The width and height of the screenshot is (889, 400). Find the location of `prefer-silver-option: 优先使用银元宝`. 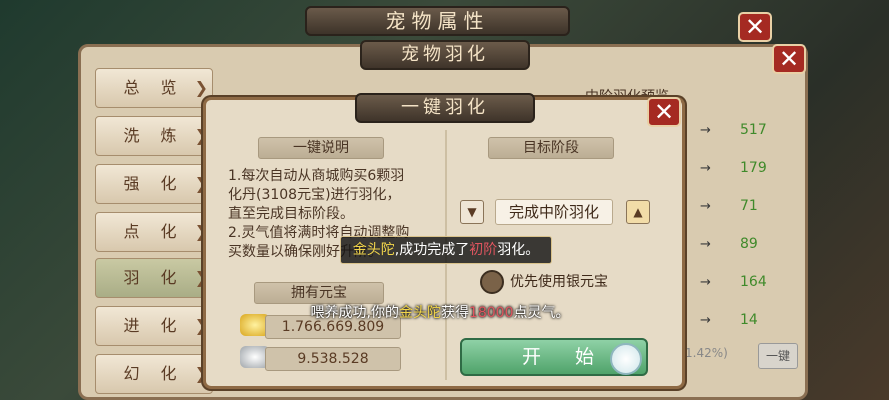

prefer-silver-option: 优先使用银元宝 is located at coordinates (544, 282).